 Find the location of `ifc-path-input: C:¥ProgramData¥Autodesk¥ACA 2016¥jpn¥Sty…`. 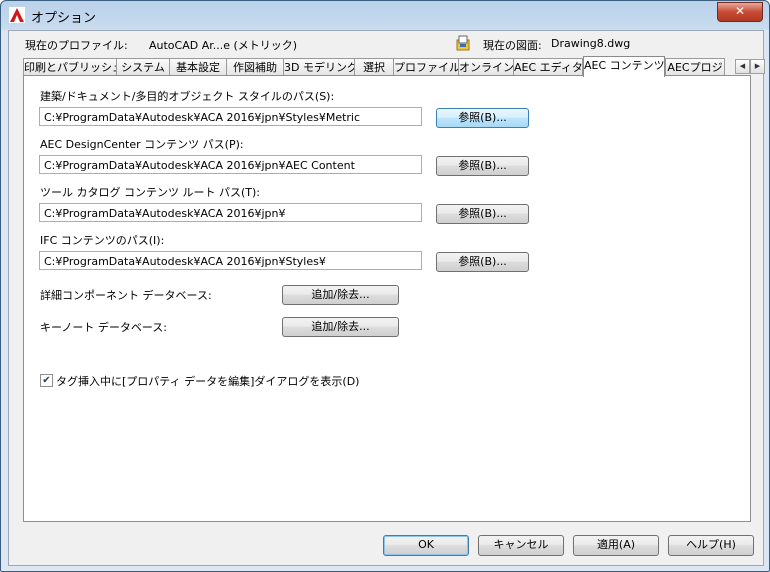

ifc-path-input: C:¥ProgramData¥Autodesk¥ACA 2016¥jpn¥Sty… is located at coordinates (230, 260).